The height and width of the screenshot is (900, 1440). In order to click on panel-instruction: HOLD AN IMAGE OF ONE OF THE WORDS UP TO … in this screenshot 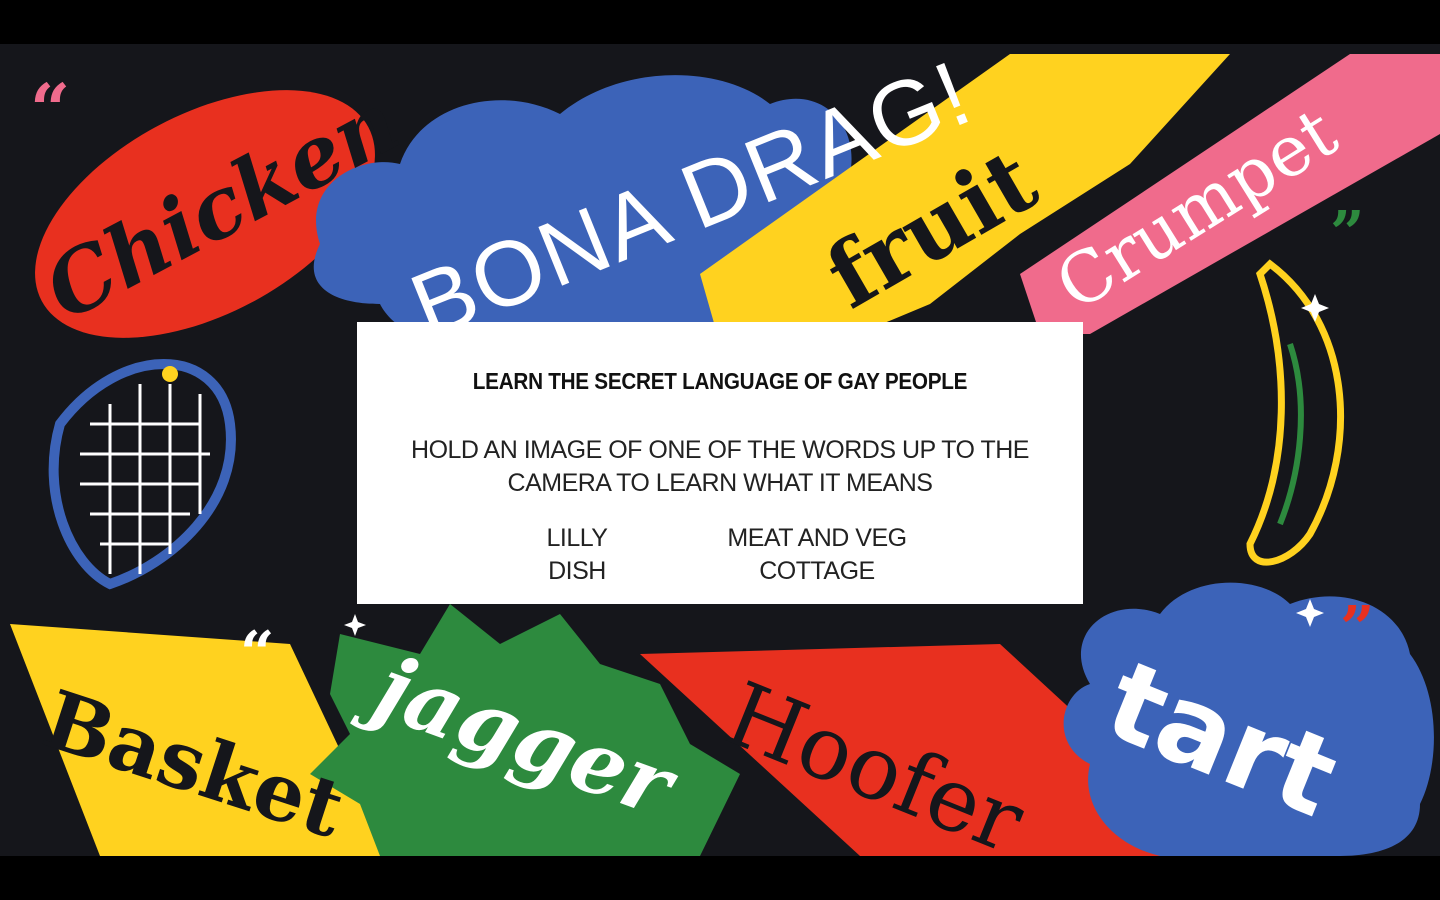, I will do `click(720, 466)`.